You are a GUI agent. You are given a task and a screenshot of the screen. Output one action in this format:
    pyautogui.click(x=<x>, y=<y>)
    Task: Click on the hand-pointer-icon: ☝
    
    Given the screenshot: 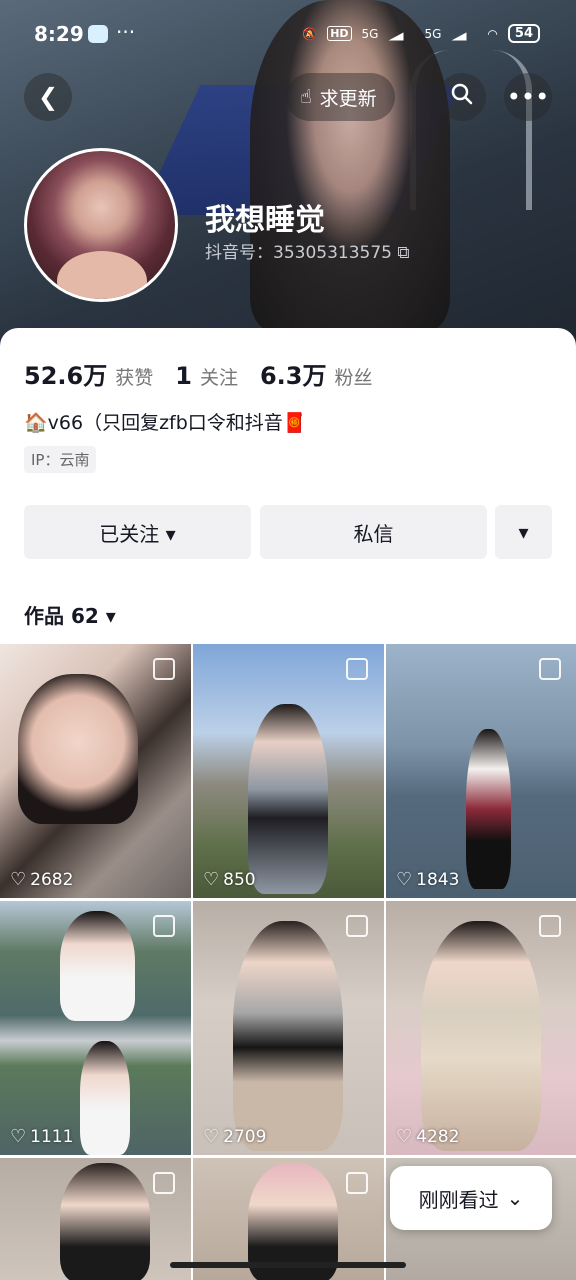 What is the action you would take?
    pyautogui.click(x=306, y=97)
    